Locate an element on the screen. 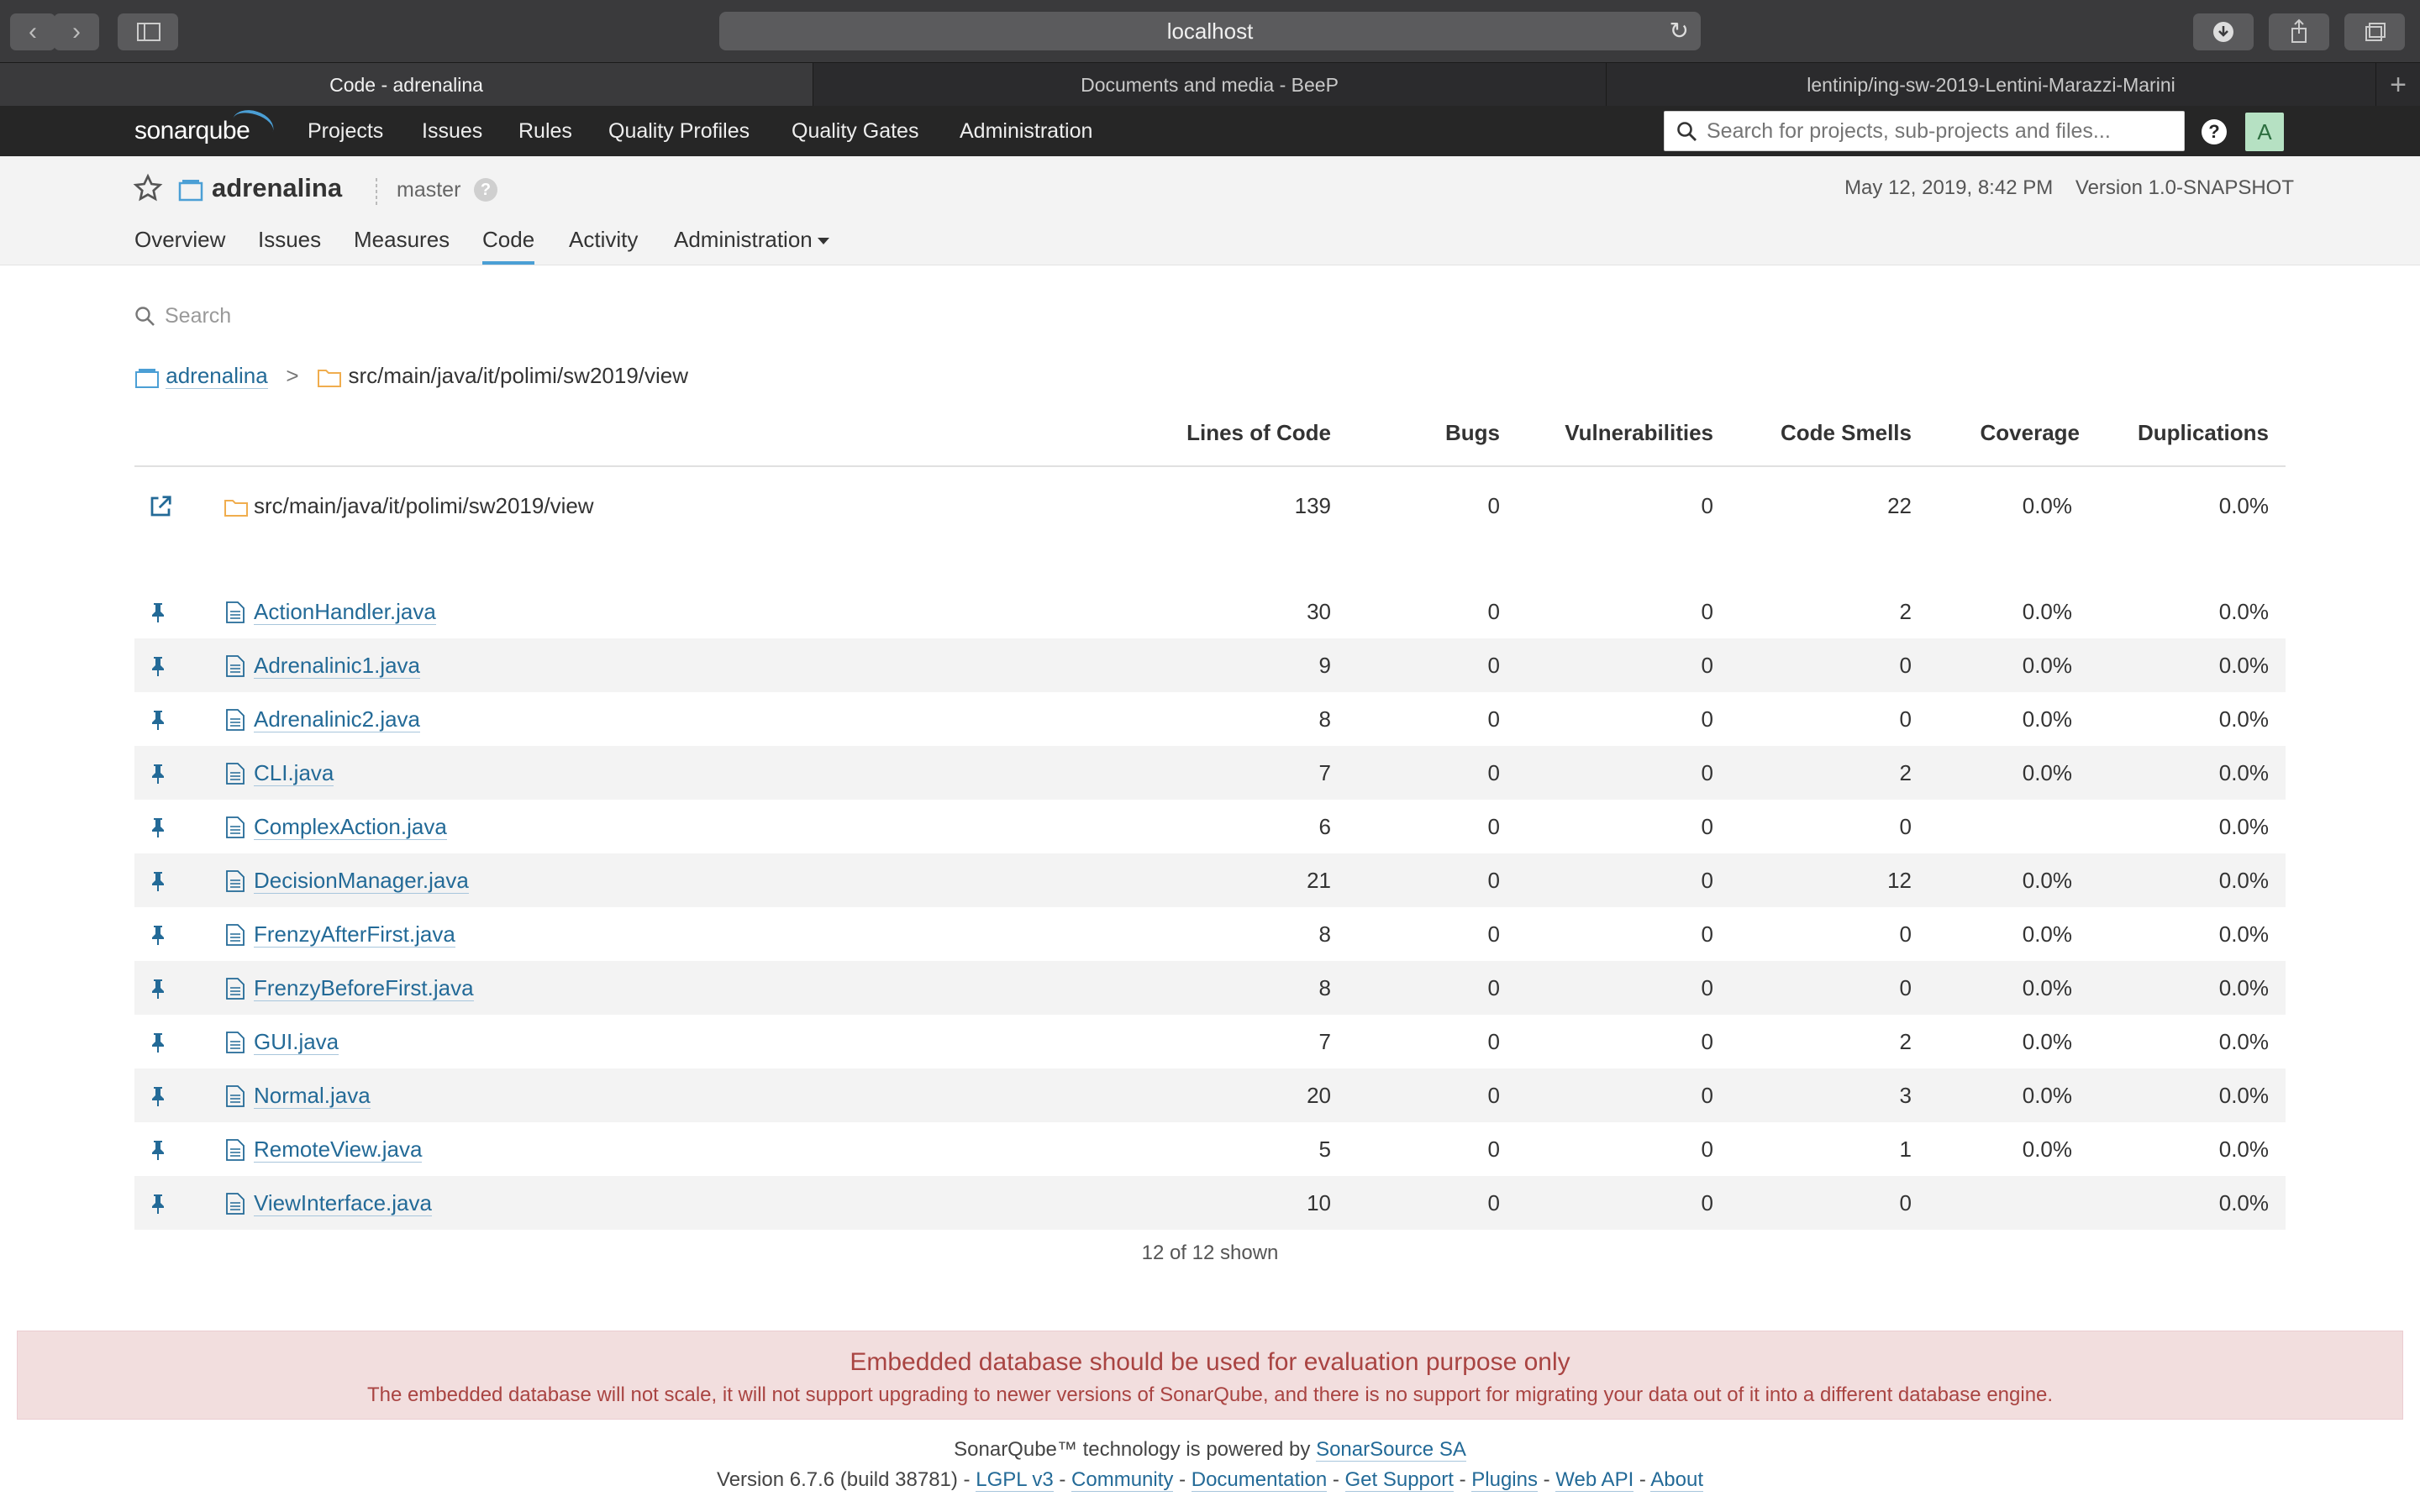 Image resolution: width=2420 pixels, height=1512 pixels. file-link: Adrenalinic1.java is located at coordinates (337, 666).